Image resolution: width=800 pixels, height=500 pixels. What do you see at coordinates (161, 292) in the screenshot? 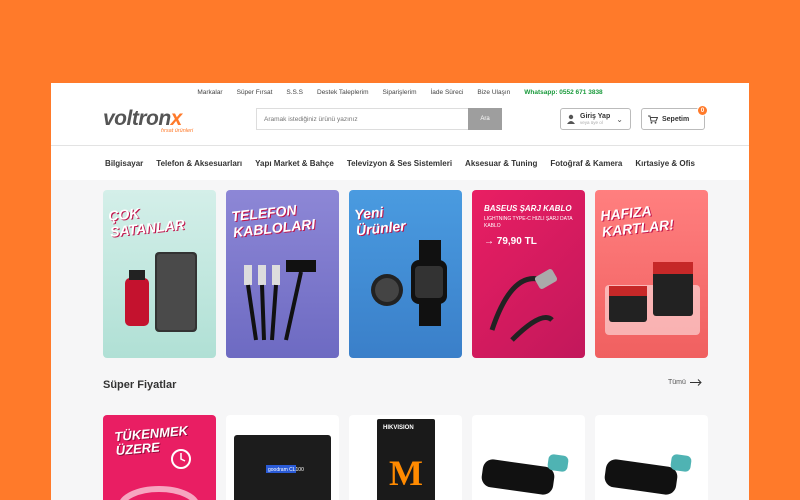
I see `powerbank-image` at bounding box center [161, 292].